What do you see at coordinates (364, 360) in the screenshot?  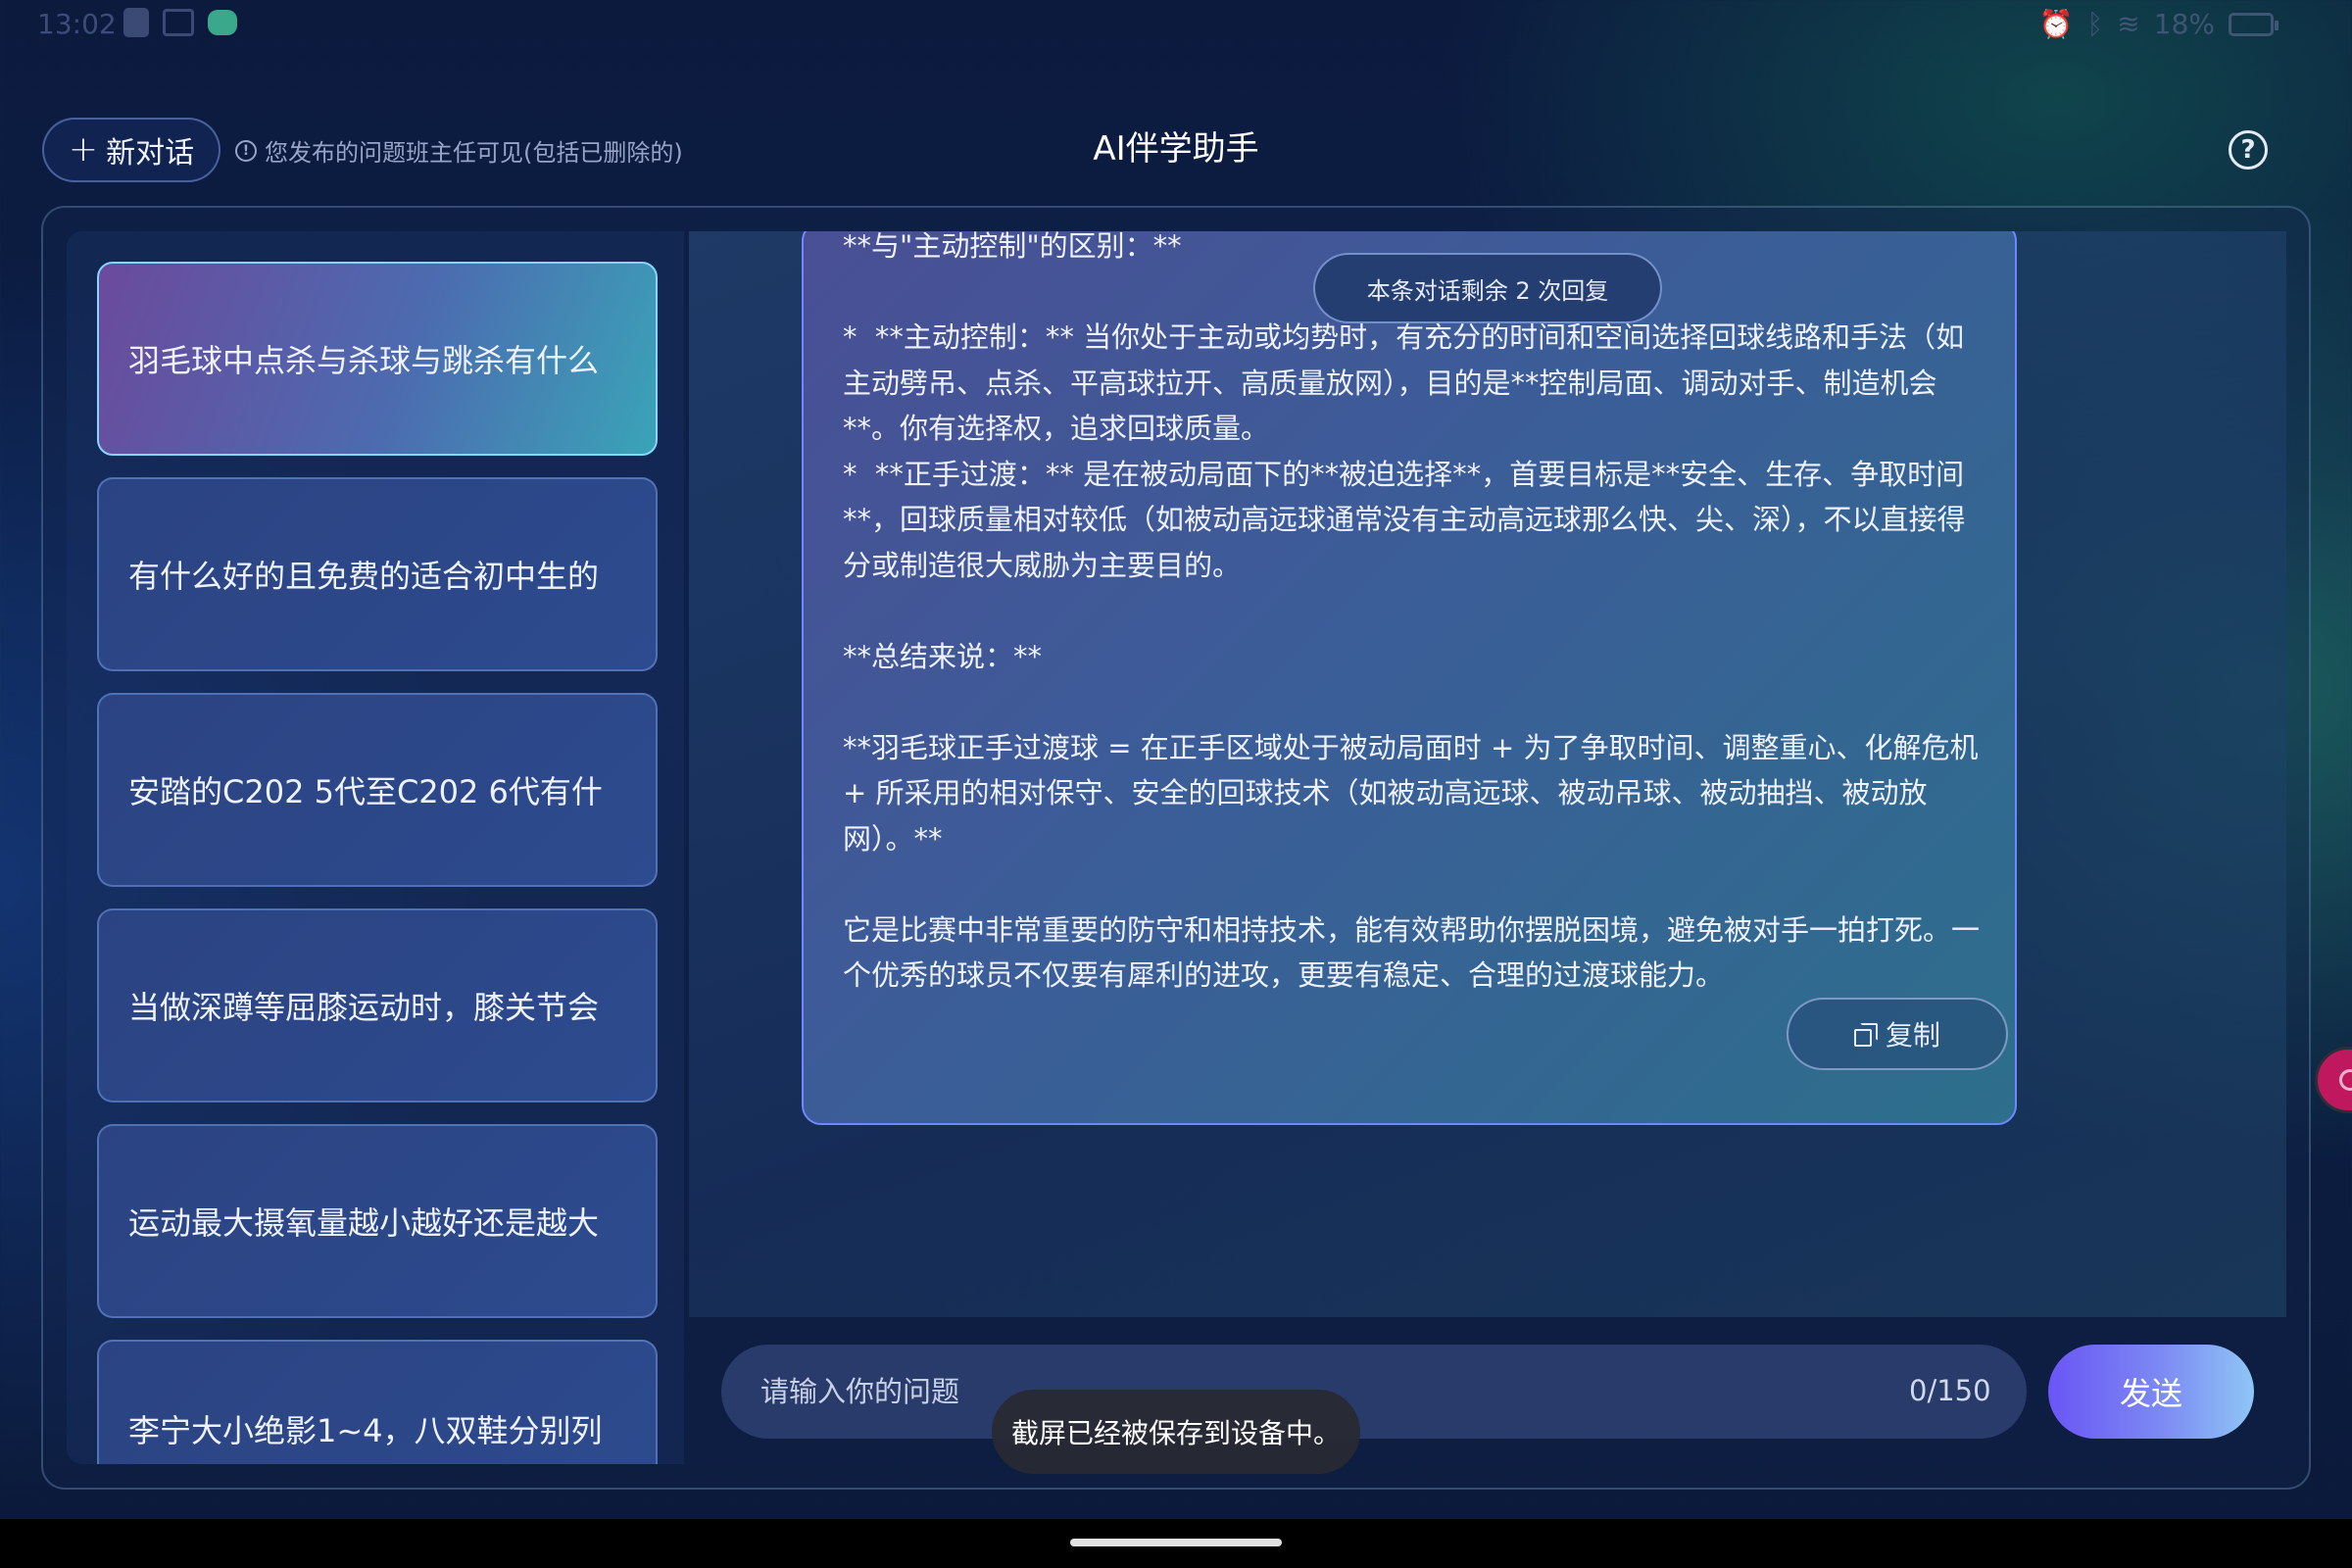 I see `history-item-label: 羽毛球中点杀与杀球与跳杀有什么` at bounding box center [364, 360].